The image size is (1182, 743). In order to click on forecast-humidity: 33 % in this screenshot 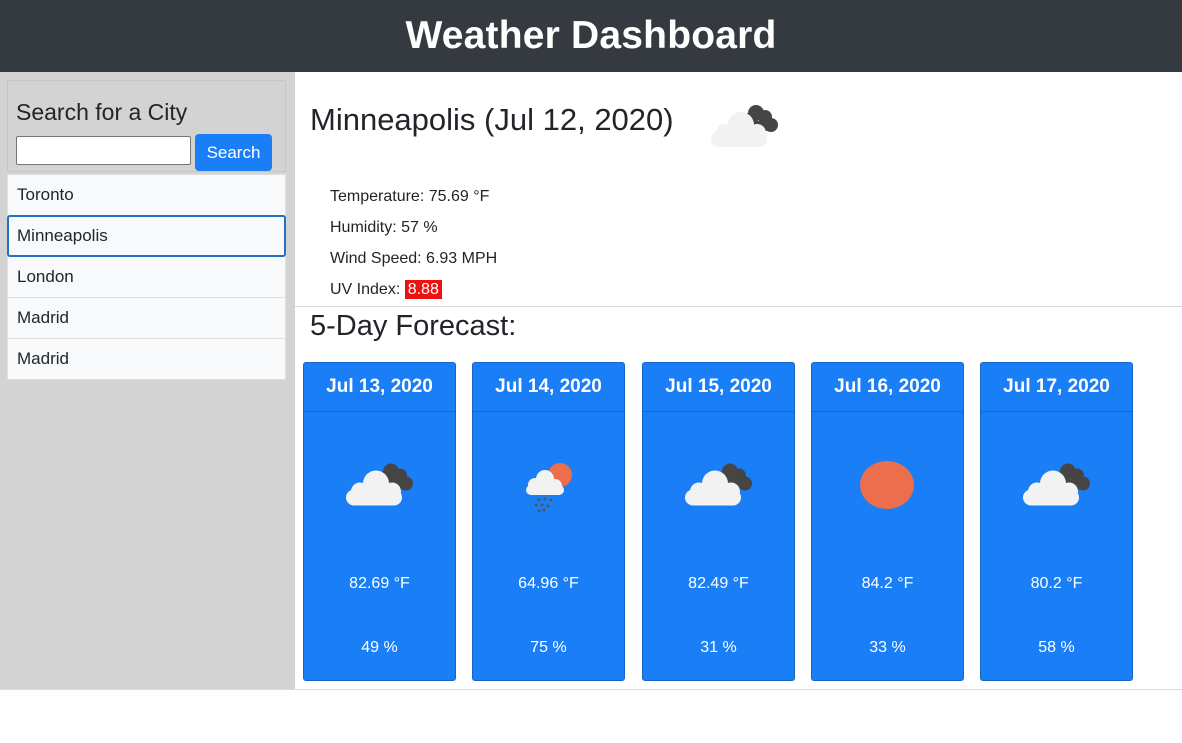, I will do `click(887, 647)`.